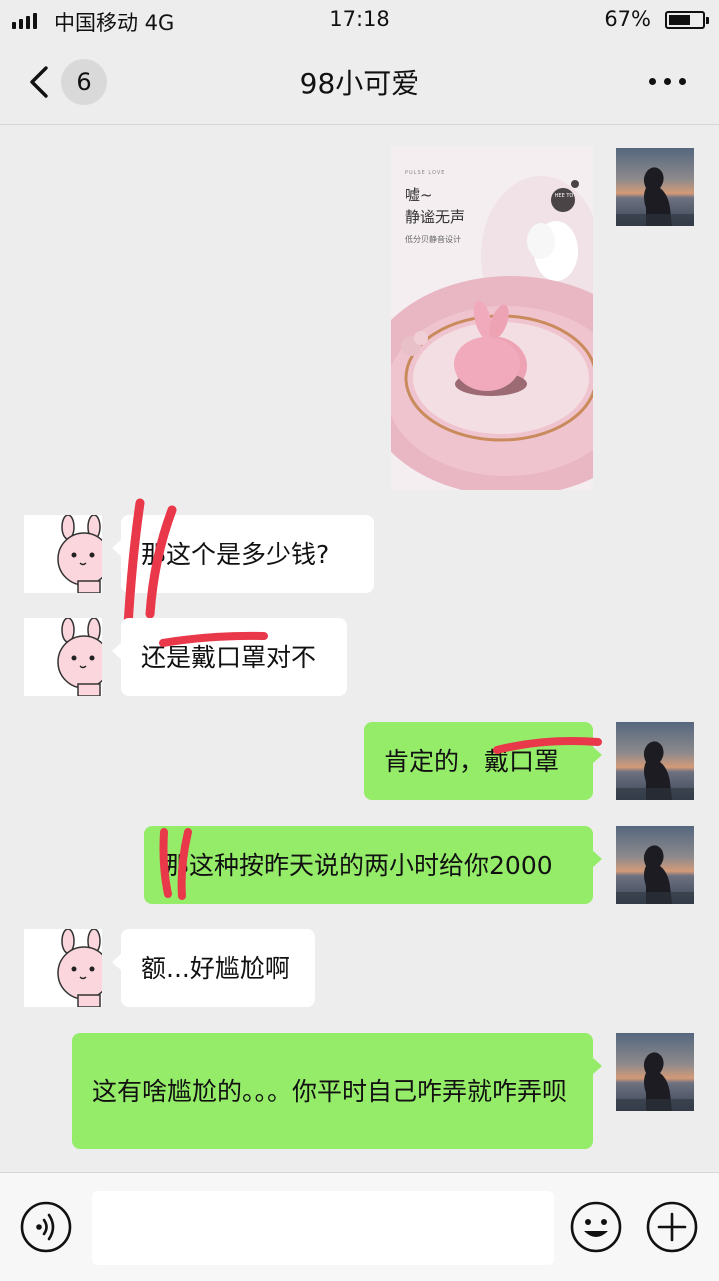  Describe the element at coordinates (323, 1228) in the screenshot. I see `message-input` at that location.